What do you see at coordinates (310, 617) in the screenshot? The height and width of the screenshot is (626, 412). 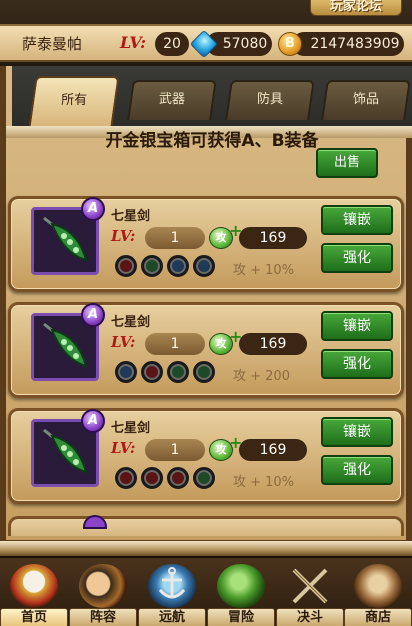 I see `nav-duel-label: 决斗` at bounding box center [310, 617].